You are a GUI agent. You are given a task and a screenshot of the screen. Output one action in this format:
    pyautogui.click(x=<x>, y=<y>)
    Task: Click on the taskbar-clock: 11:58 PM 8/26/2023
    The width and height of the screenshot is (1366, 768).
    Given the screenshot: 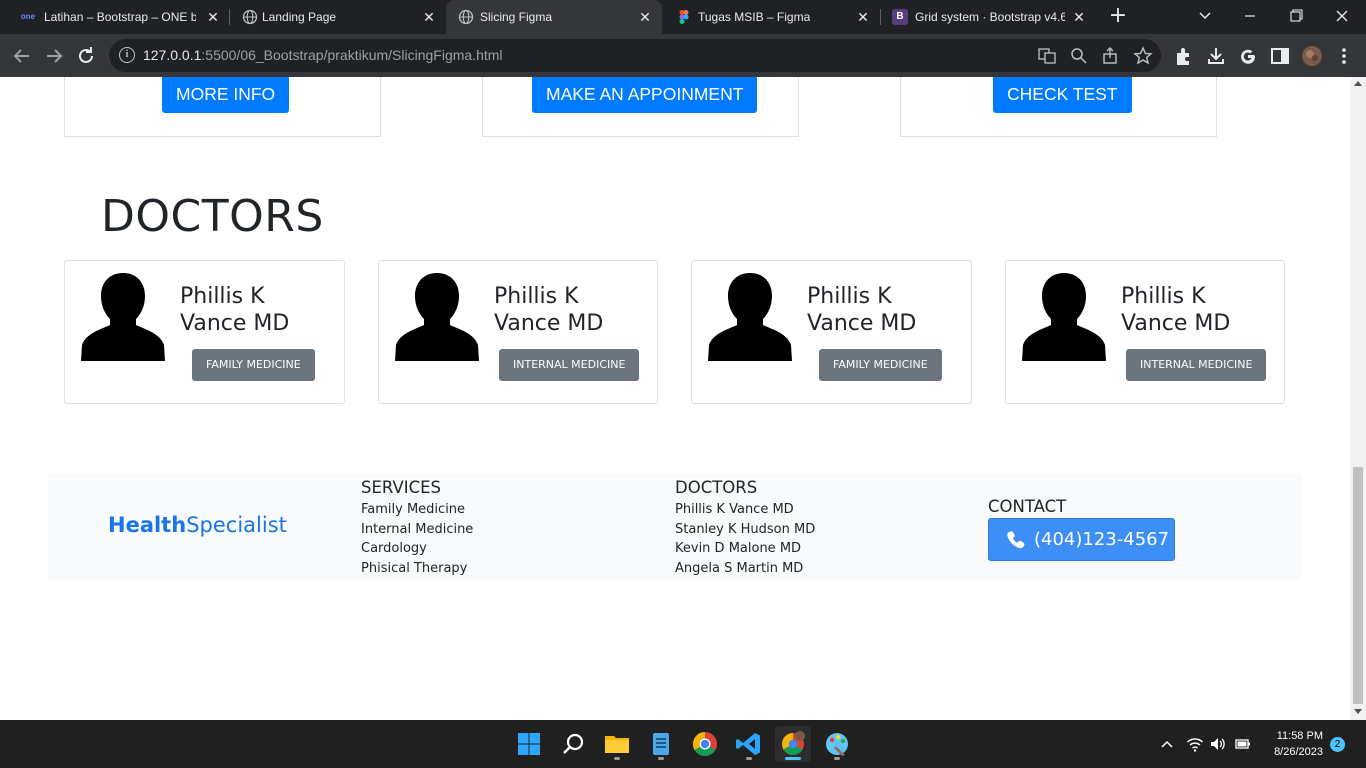 What is the action you would take?
    pyautogui.click(x=1295, y=744)
    